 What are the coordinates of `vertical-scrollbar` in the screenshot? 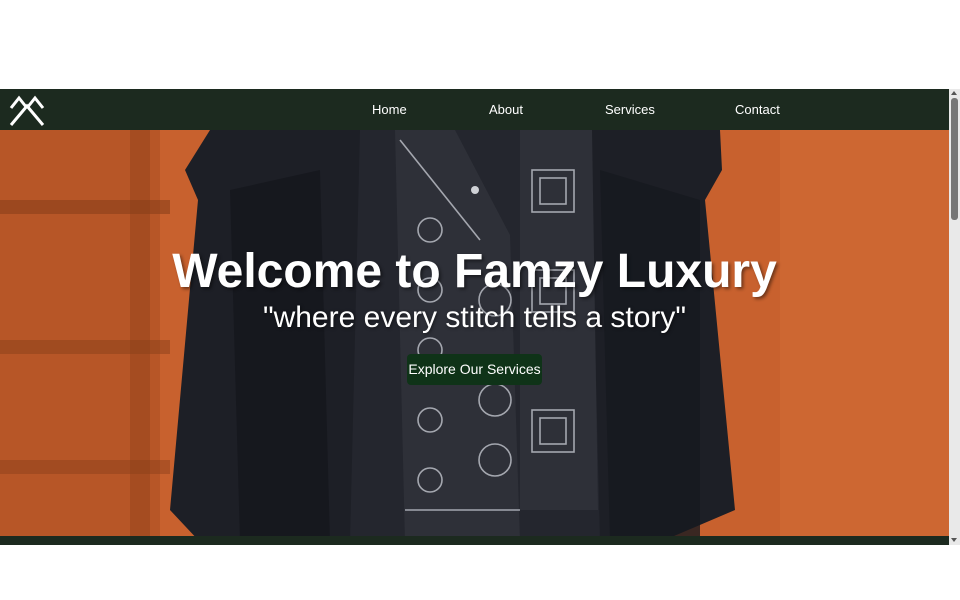 It's located at (954, 317).